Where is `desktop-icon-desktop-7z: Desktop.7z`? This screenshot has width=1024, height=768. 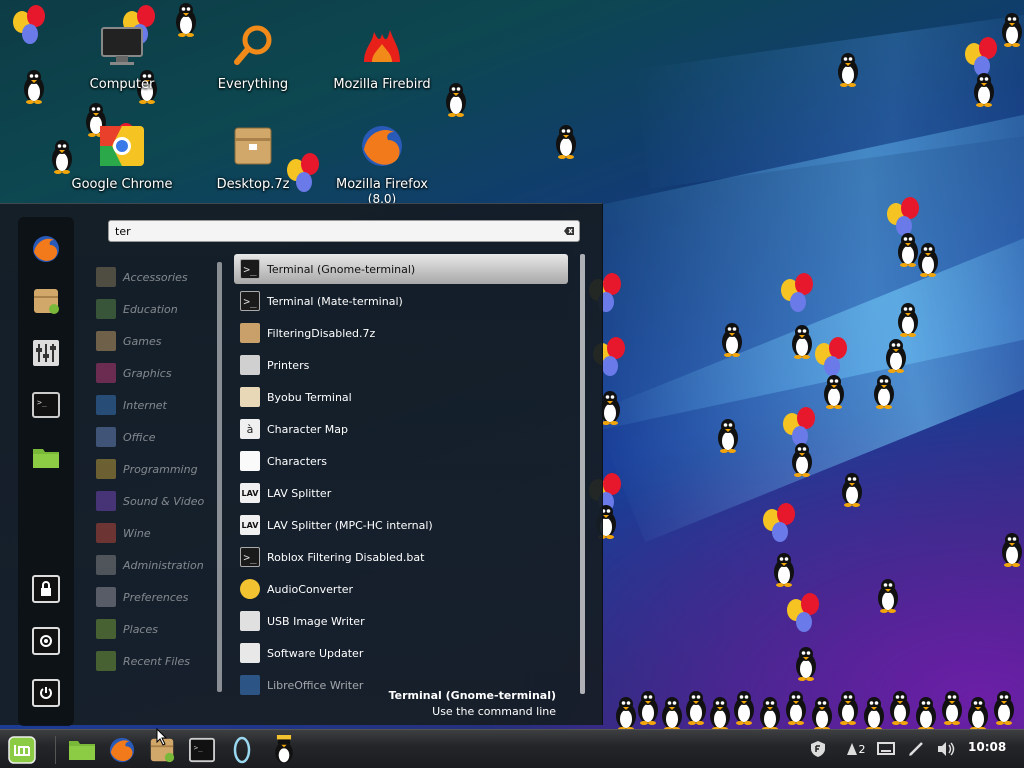 desktop-icon-desktop-7z: Desktop.7z is located at coordinates (253, 157).